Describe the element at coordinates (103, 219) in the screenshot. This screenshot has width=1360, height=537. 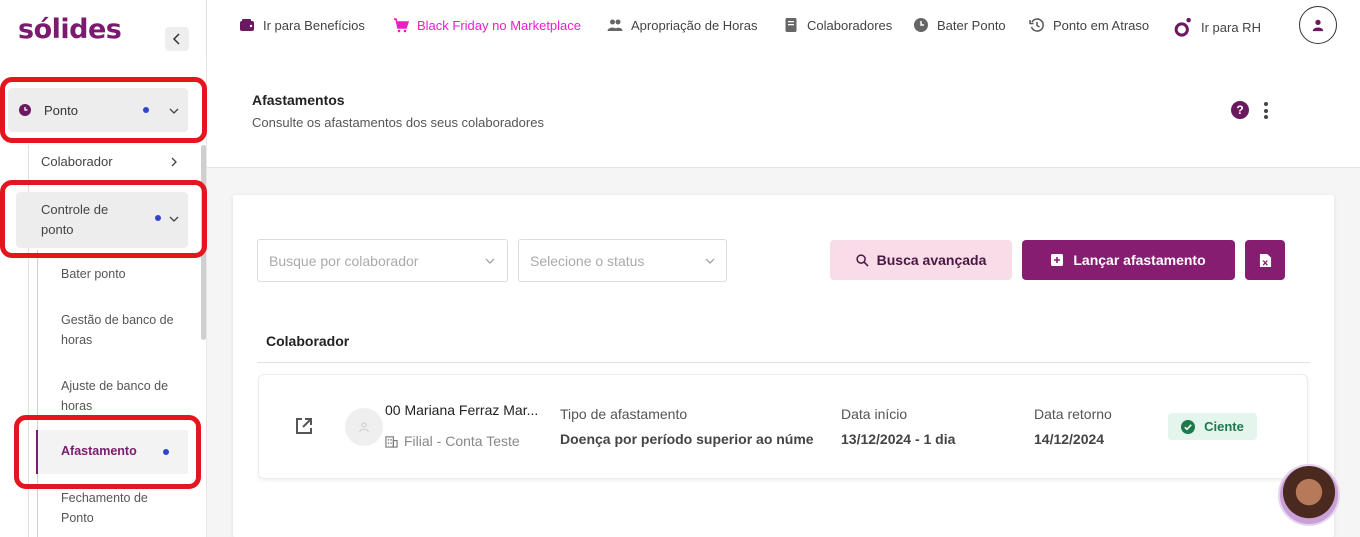
I see `highlight-controle-de-ponto` at that location.